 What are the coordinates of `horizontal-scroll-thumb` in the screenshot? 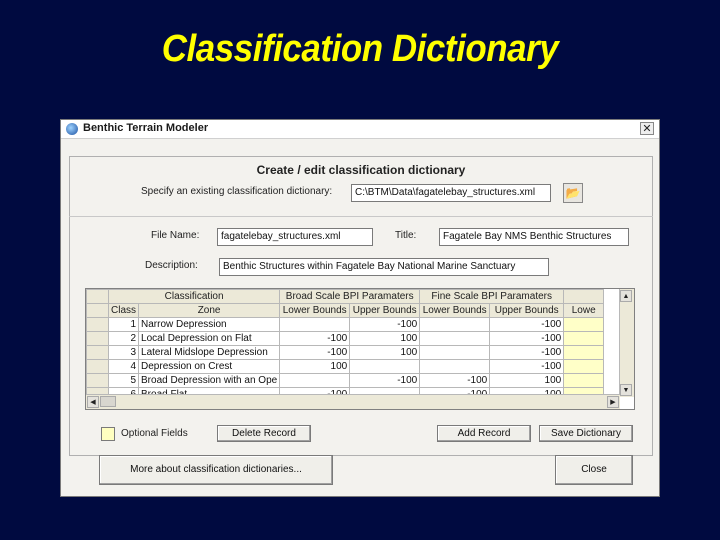 It's located at (108, 401).